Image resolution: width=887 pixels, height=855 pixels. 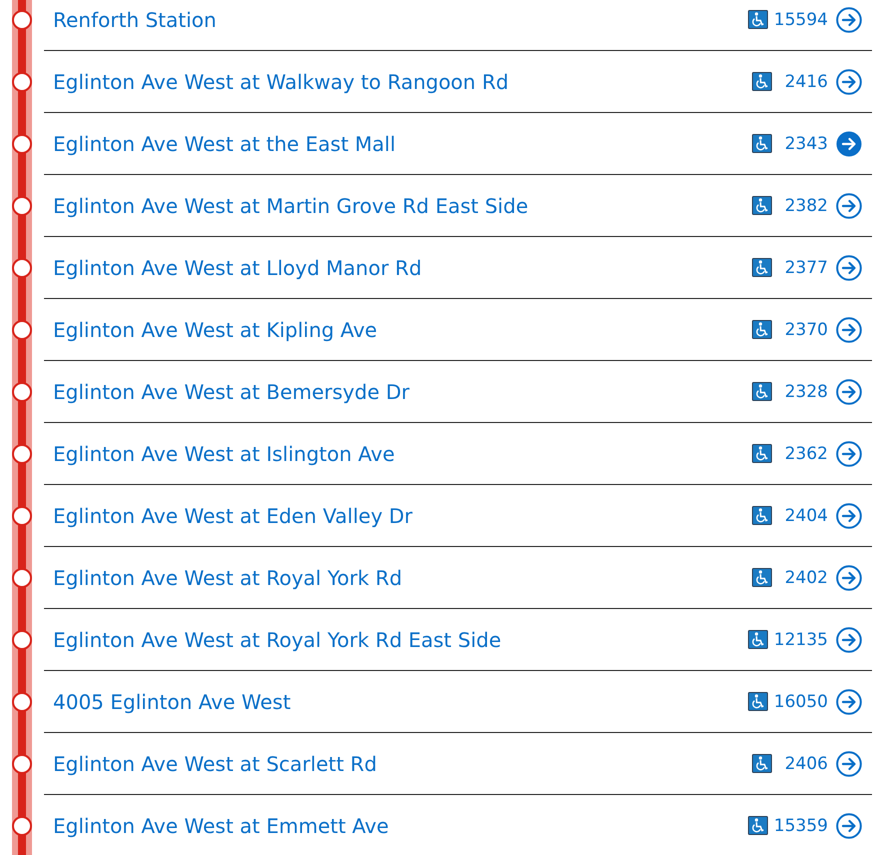 I want to click on stop-number: 16050, so click(x=801, y=702).